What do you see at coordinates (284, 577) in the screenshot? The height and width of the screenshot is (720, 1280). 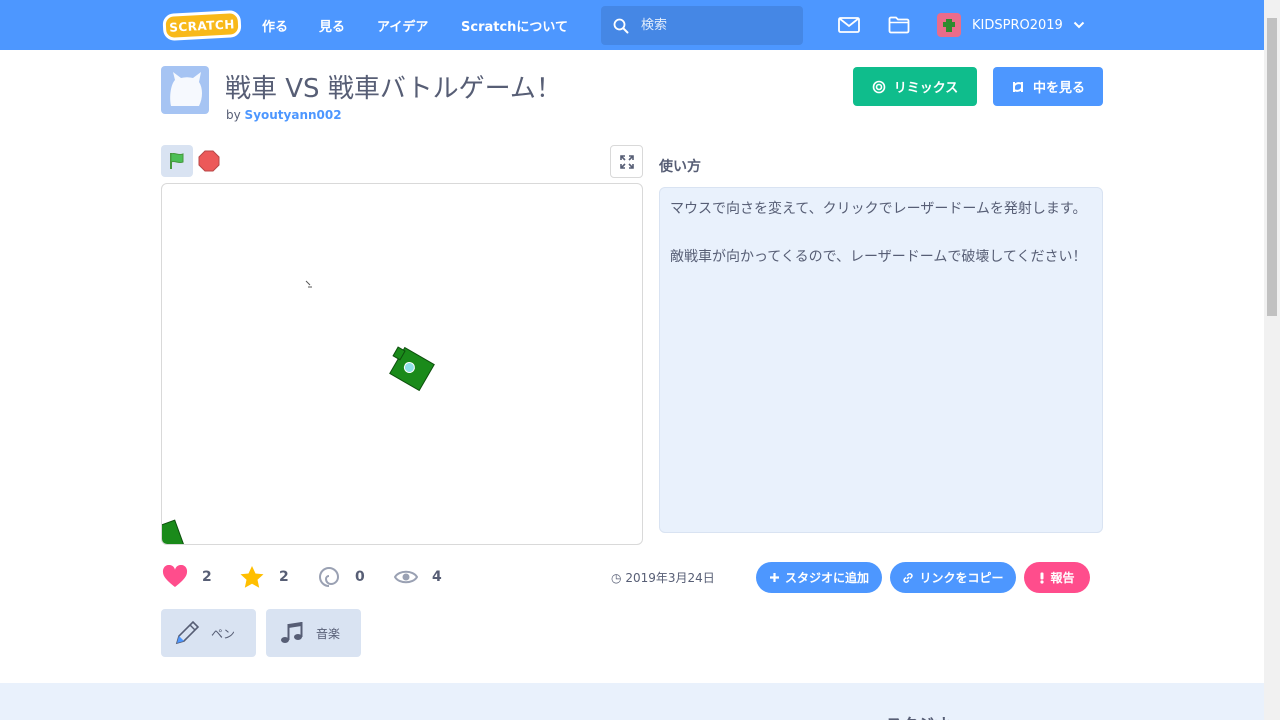 I see `favorite-count: 2` at bounding box center [284, 577].